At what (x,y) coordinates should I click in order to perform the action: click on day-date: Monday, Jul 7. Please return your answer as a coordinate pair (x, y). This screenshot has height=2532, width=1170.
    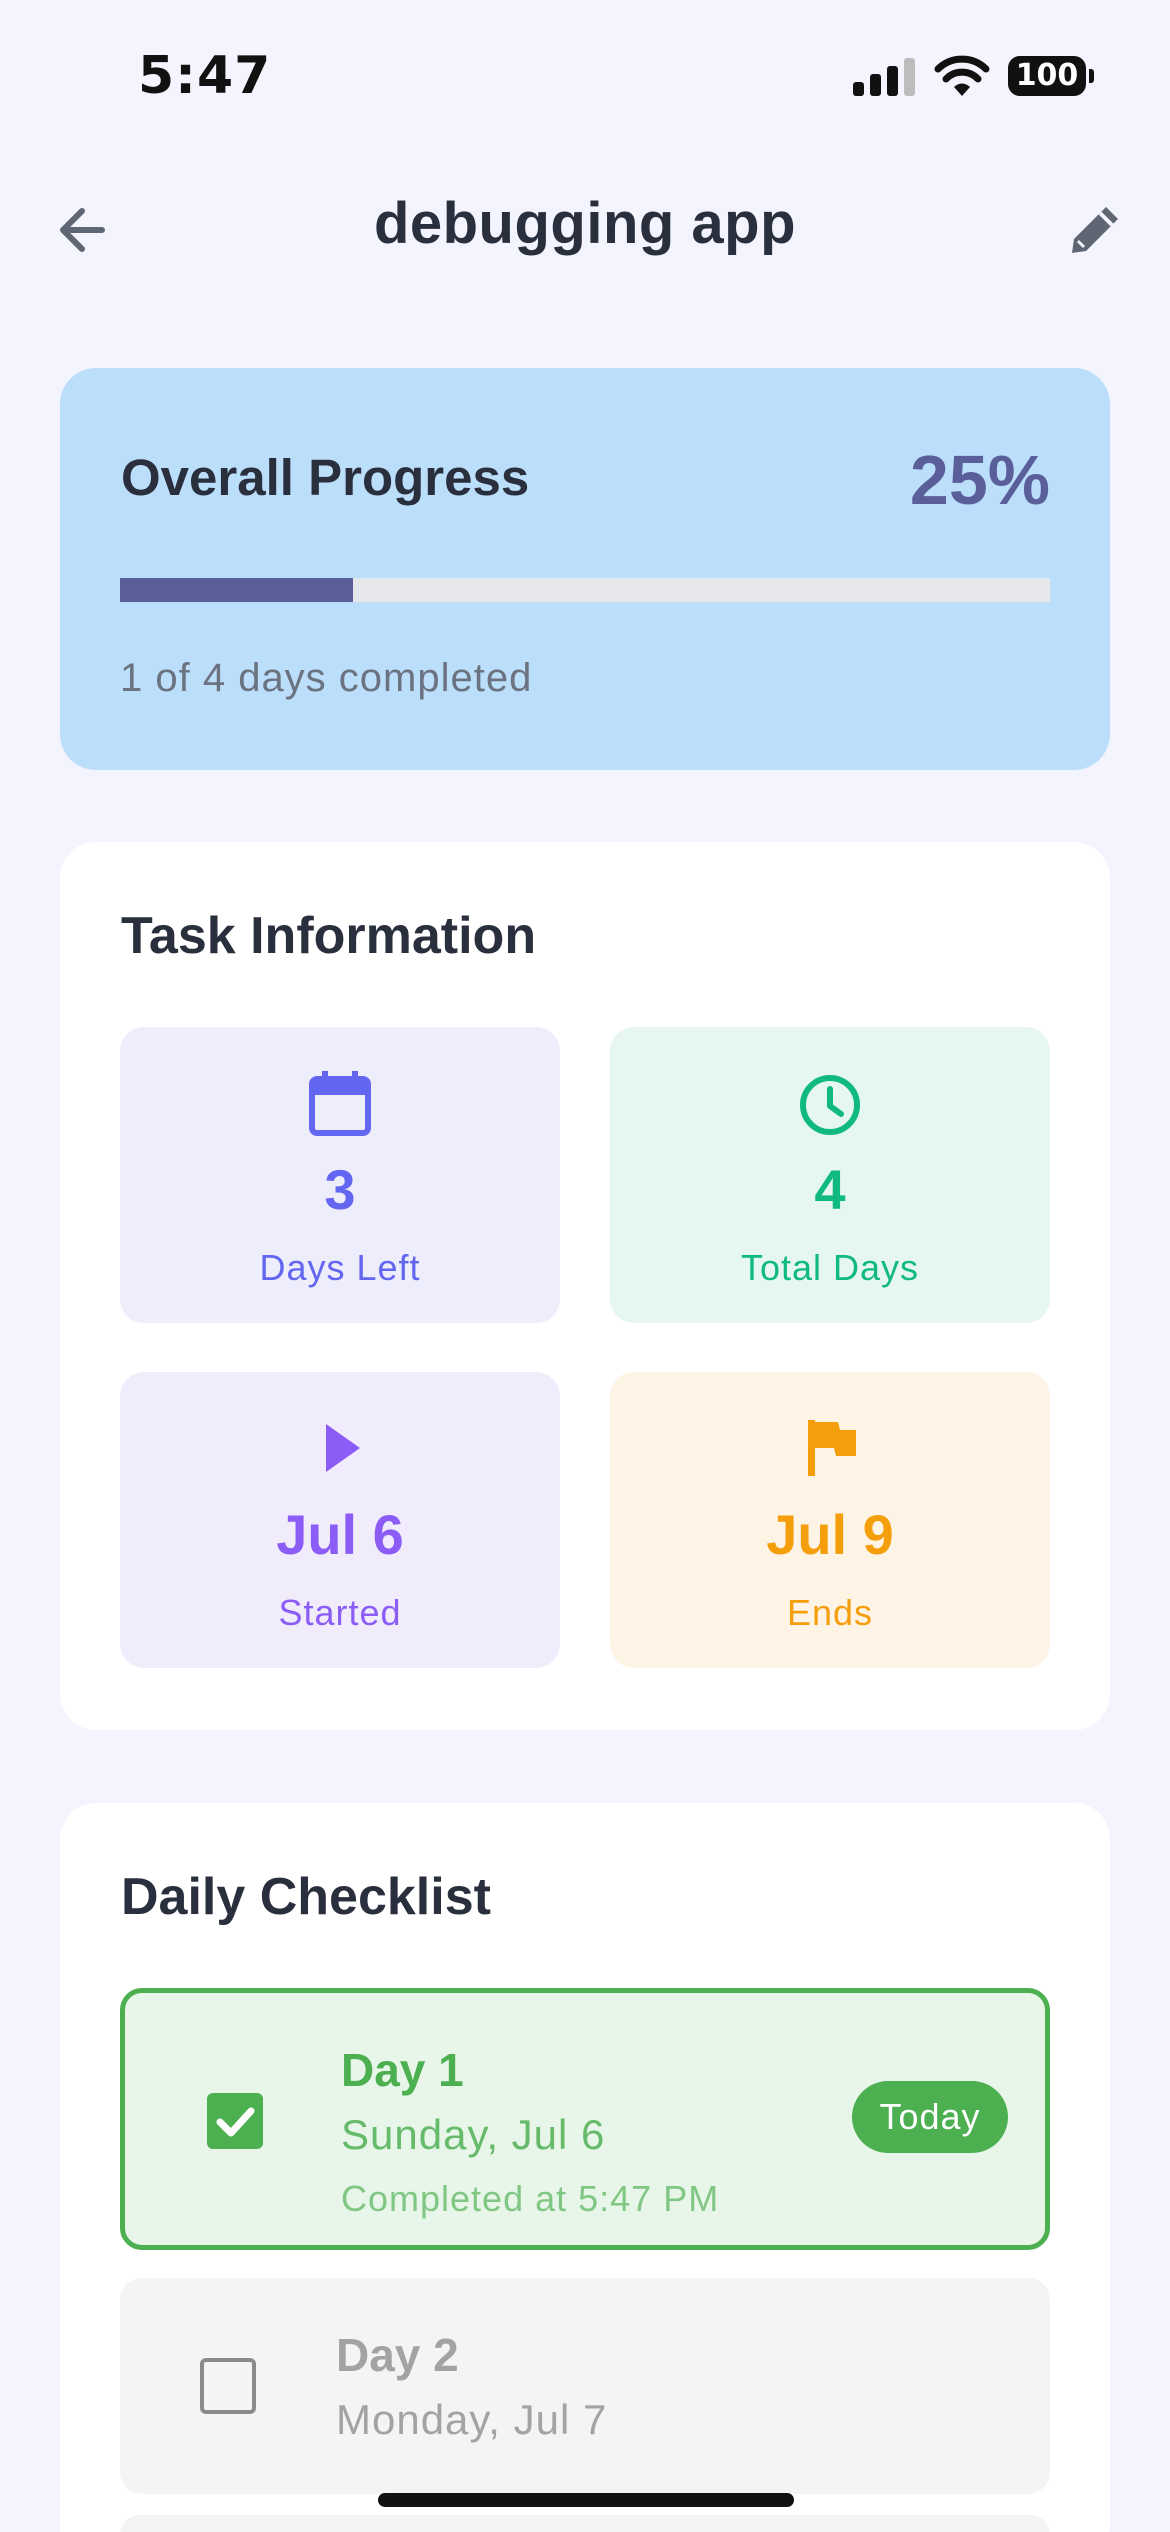
    Looking at the image, I should click on (472, 2419).